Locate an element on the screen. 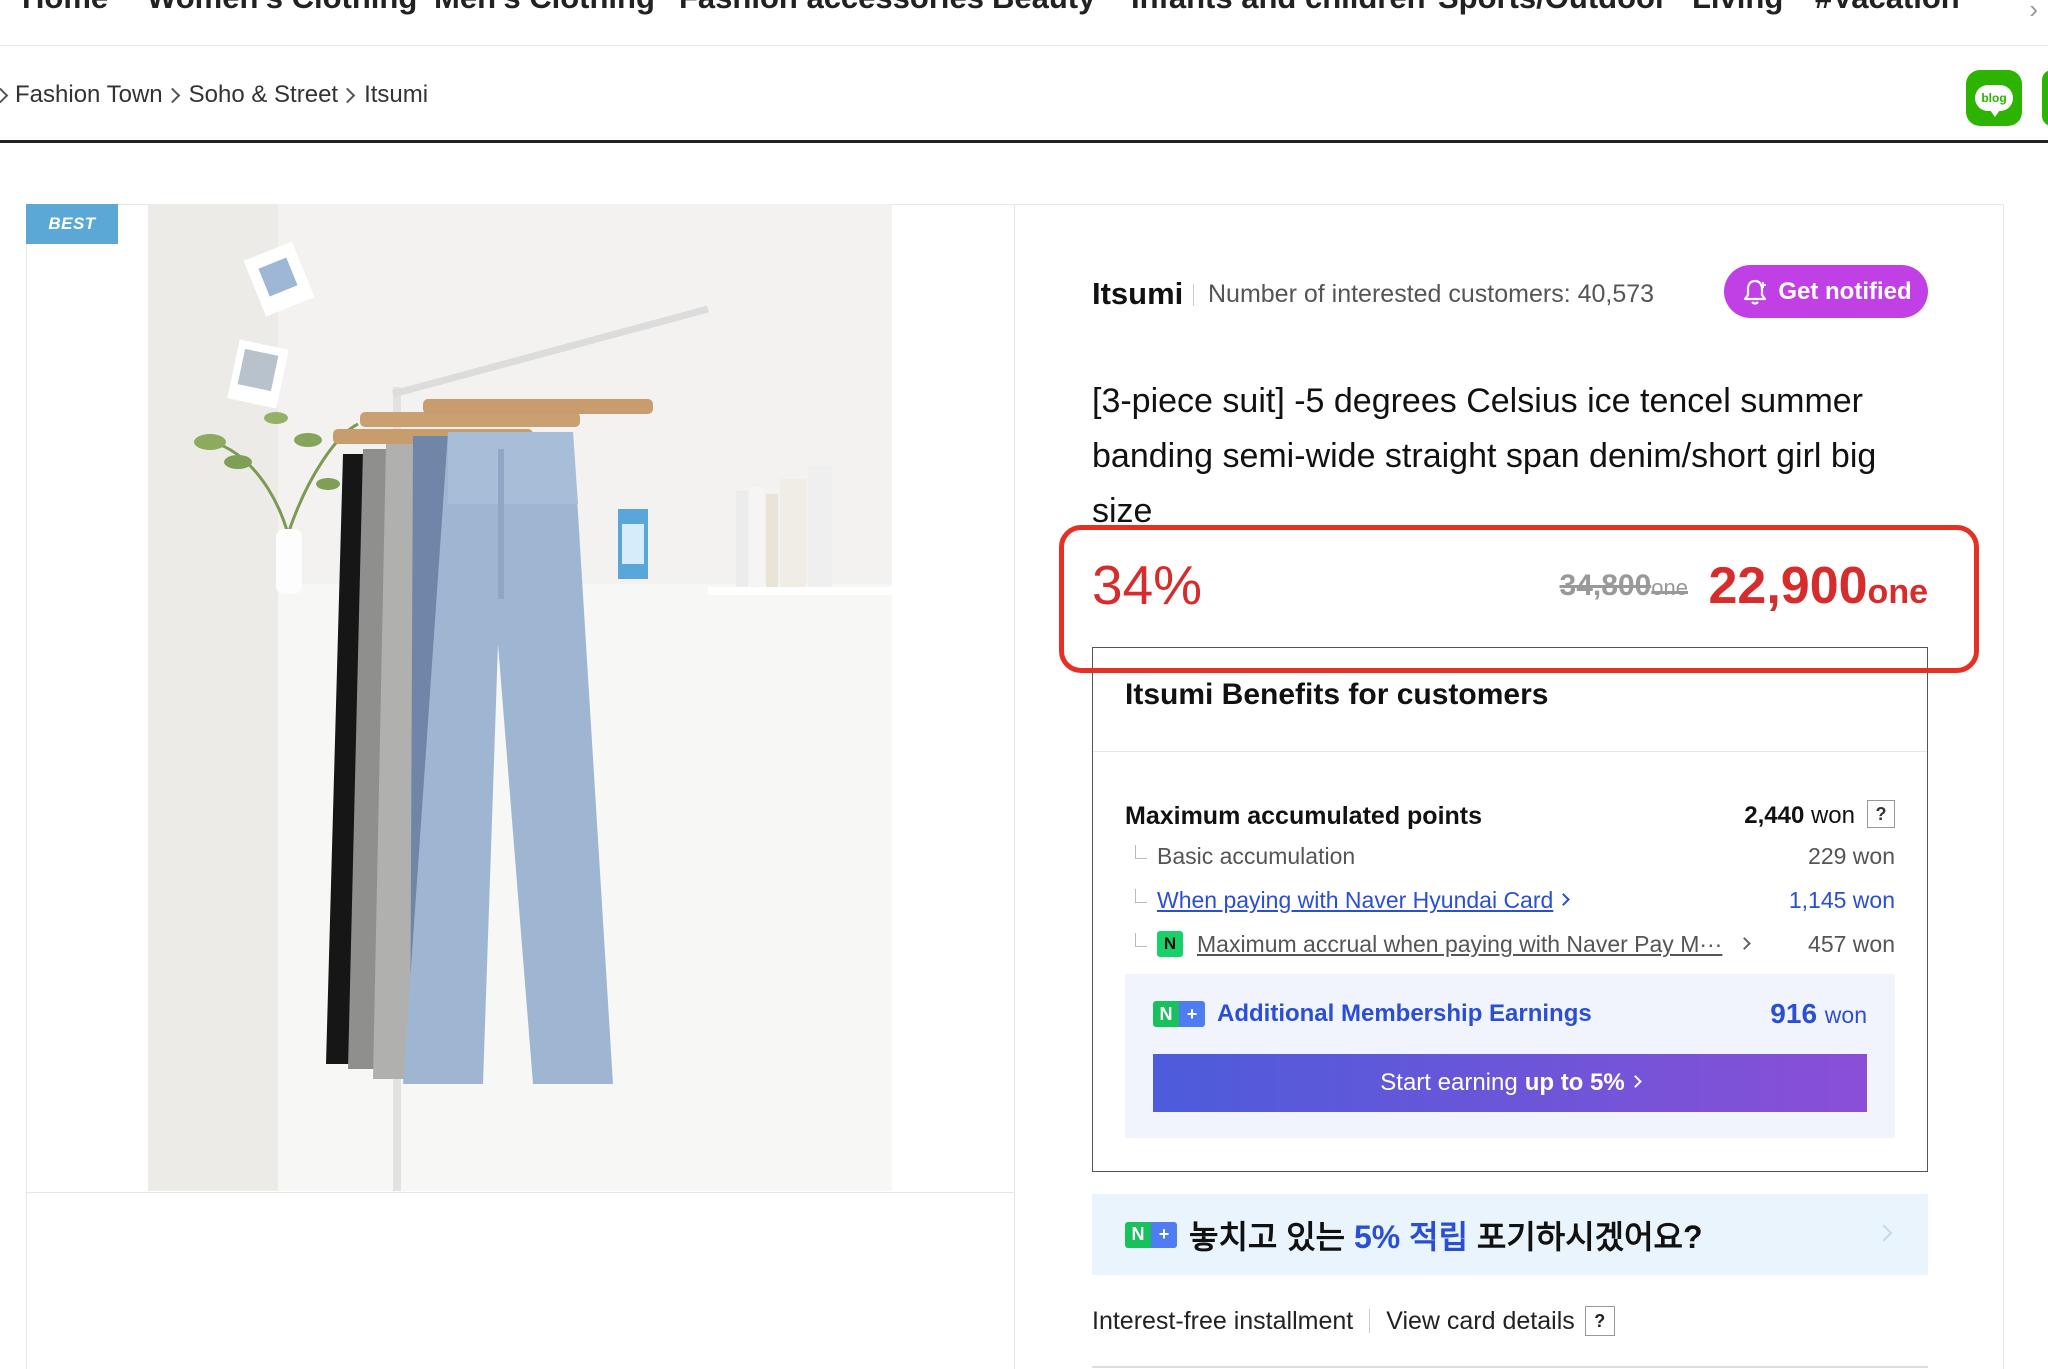 The width and height of the screenshot is (2048, 1369). basic-accumulation-label: Basic accumulation is located at coordinates (1256, 856).